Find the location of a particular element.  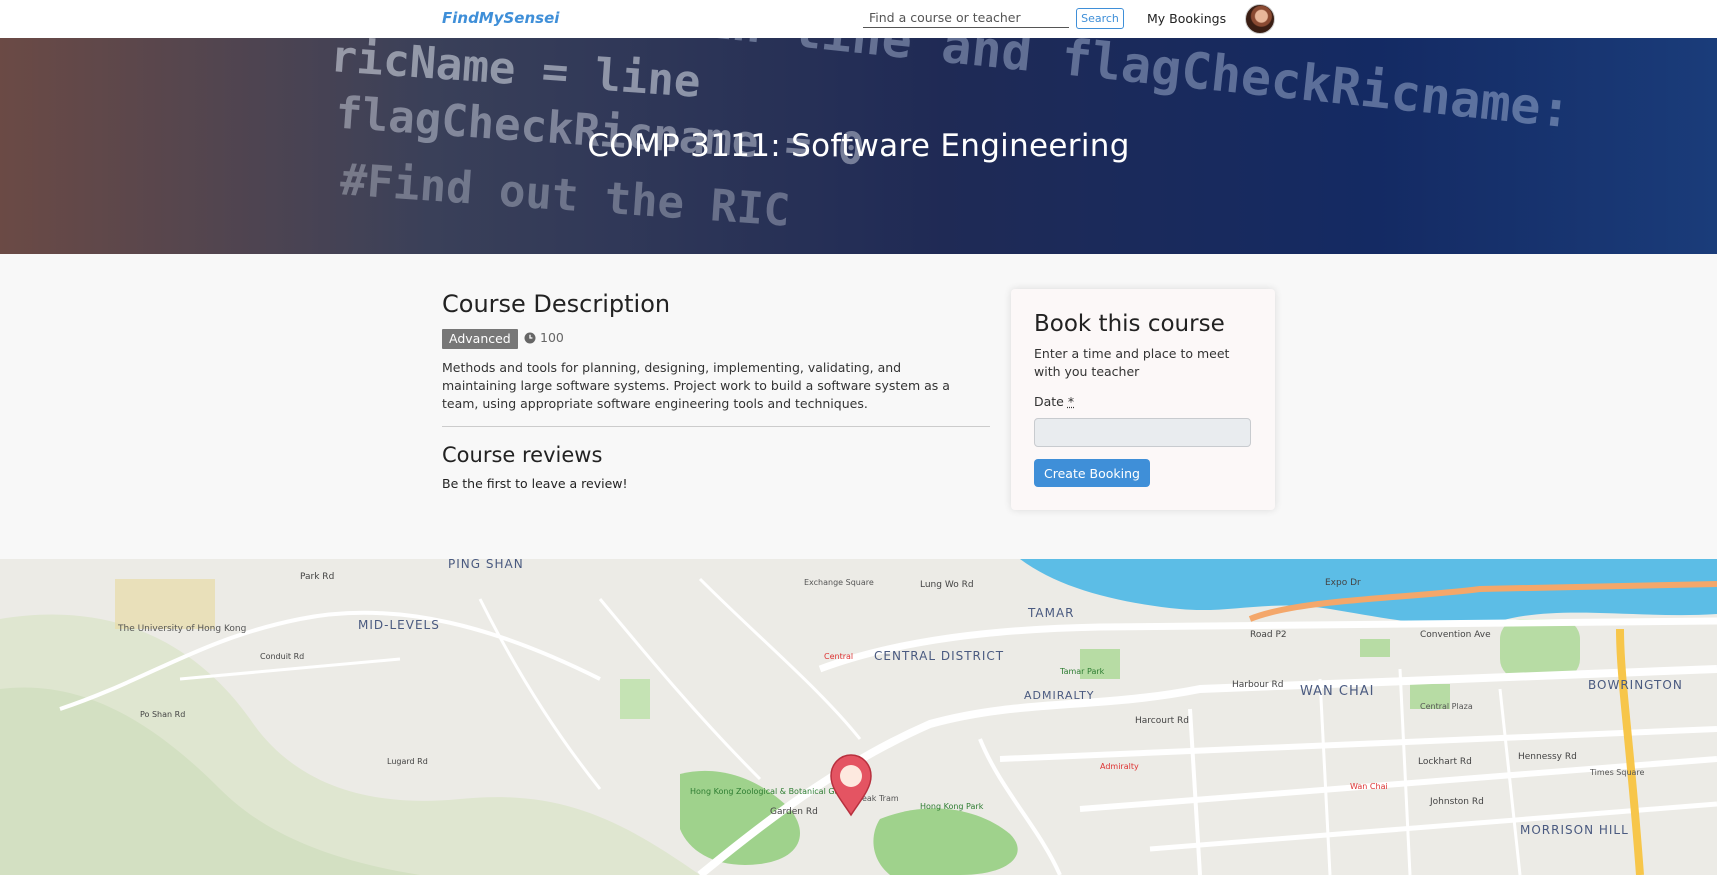

map-label-johnston-rd: Johnston Rd is located at coordinates (1456, 802).